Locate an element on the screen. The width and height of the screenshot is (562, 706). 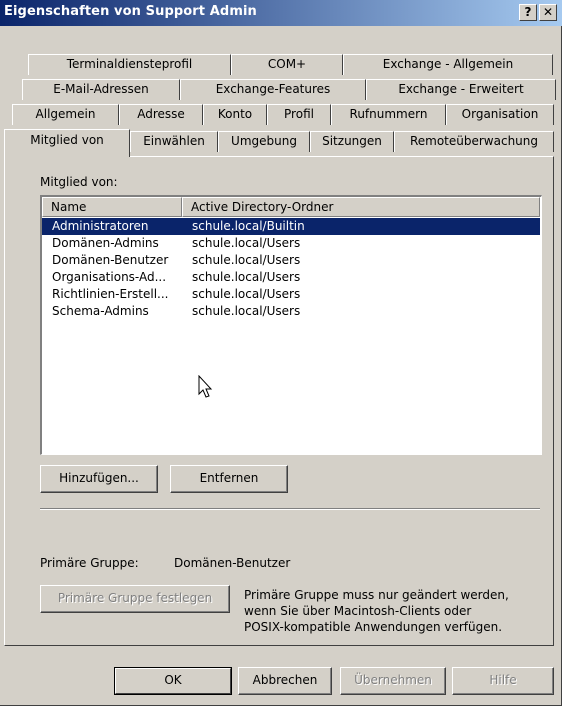
primary-group-value: Domänen-Benutzer is located at coordinates (232, 563).